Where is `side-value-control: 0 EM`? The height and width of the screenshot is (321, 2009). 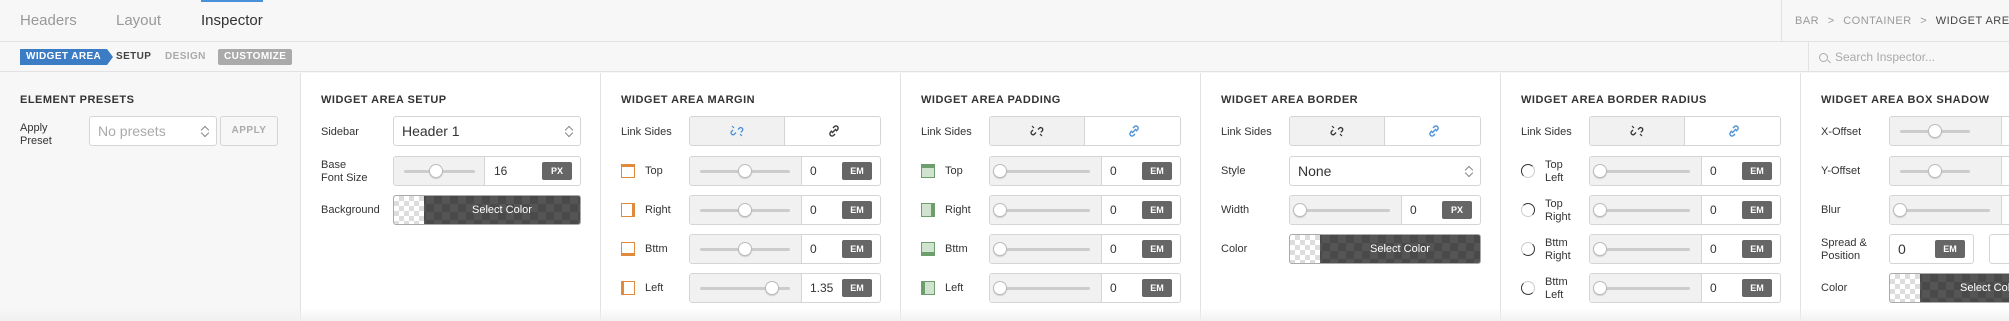
side-value-control: 0 EM is located at coordinates (785, 171).